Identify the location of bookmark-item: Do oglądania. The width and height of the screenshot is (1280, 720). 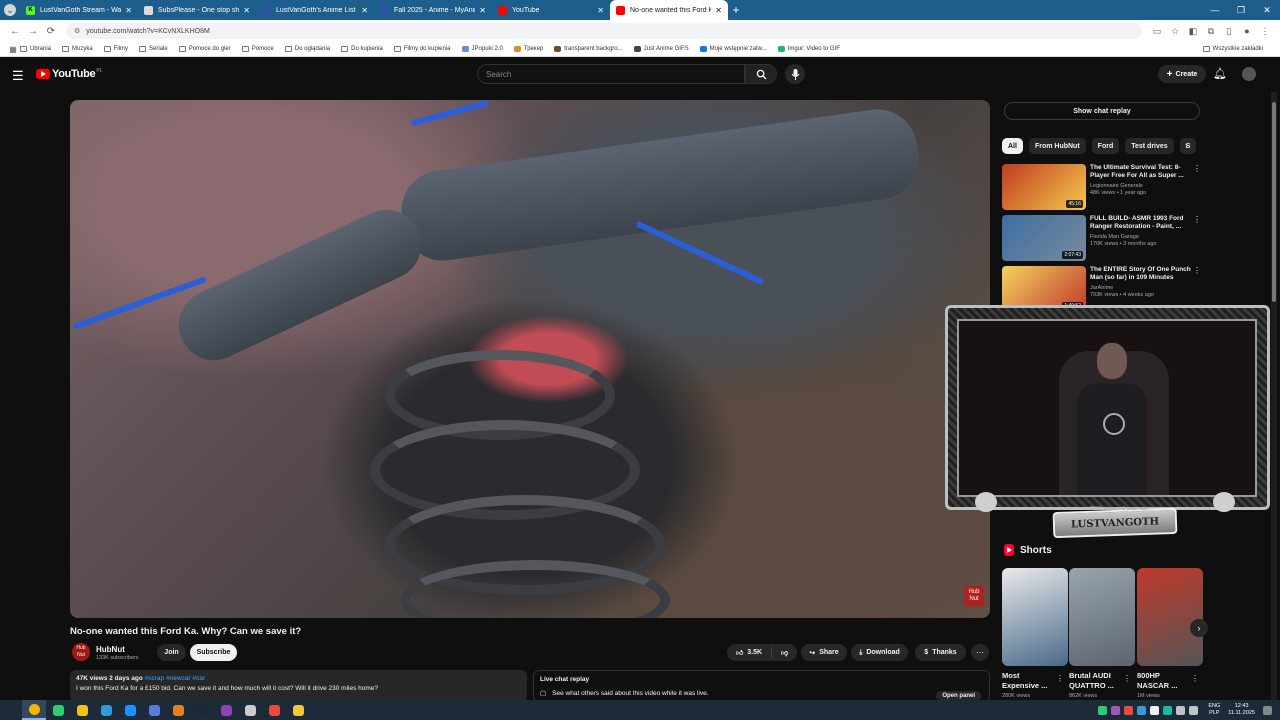
(307, 49).